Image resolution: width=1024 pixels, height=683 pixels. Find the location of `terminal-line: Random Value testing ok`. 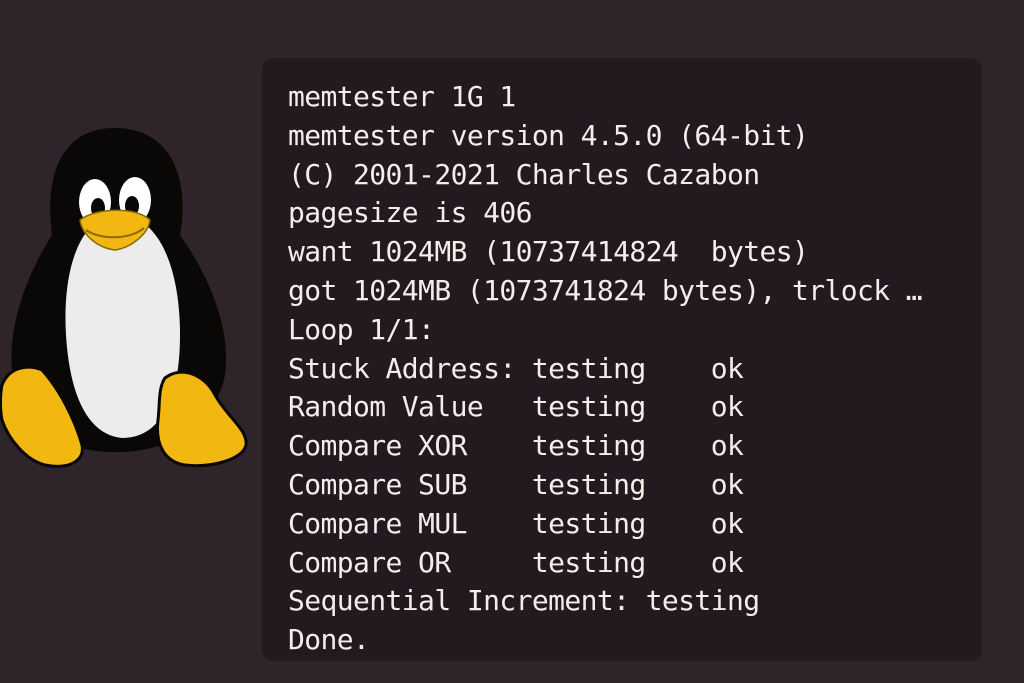

terminal-line: Random Value testing ok is located at coordinates (516, 407).